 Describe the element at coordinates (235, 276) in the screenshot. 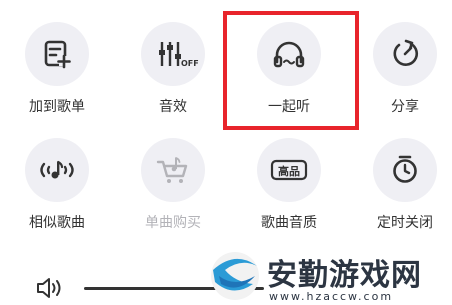

I see `watermark-logo` at that location.